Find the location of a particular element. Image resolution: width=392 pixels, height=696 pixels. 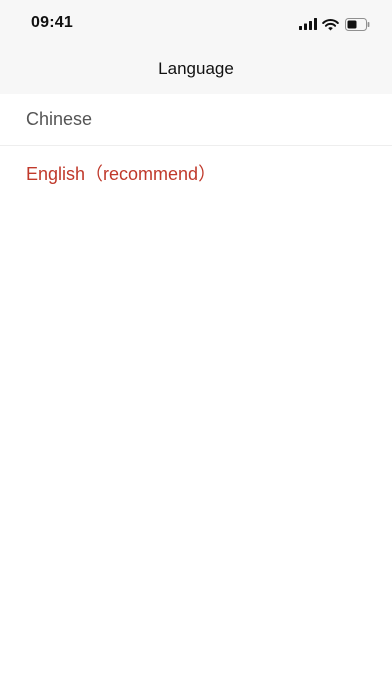

status-icons is located at coordinates (334, 24).